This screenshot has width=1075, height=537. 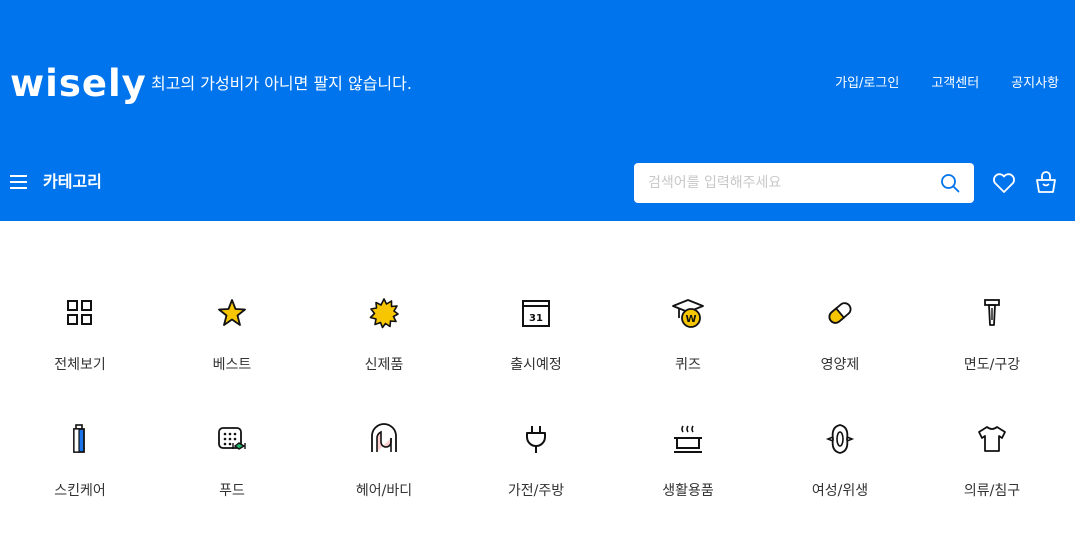 What do you see at coordinates (536, 474) in the screenshot?
I see `category-appliances-kitchen: 가전/주방` at bounding box center [536, 474].